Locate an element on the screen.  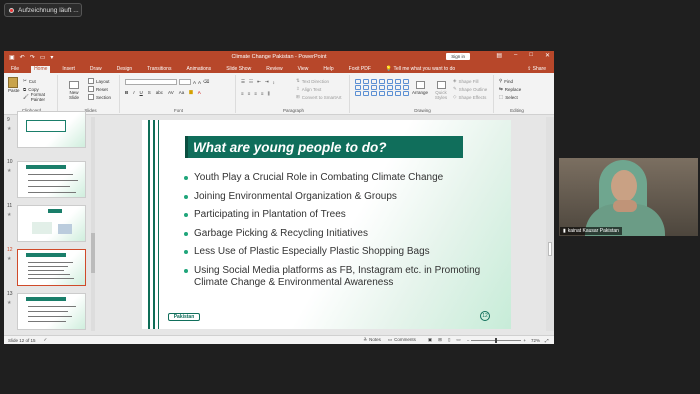
zoom-thumb is located at coordinates (496, 340).